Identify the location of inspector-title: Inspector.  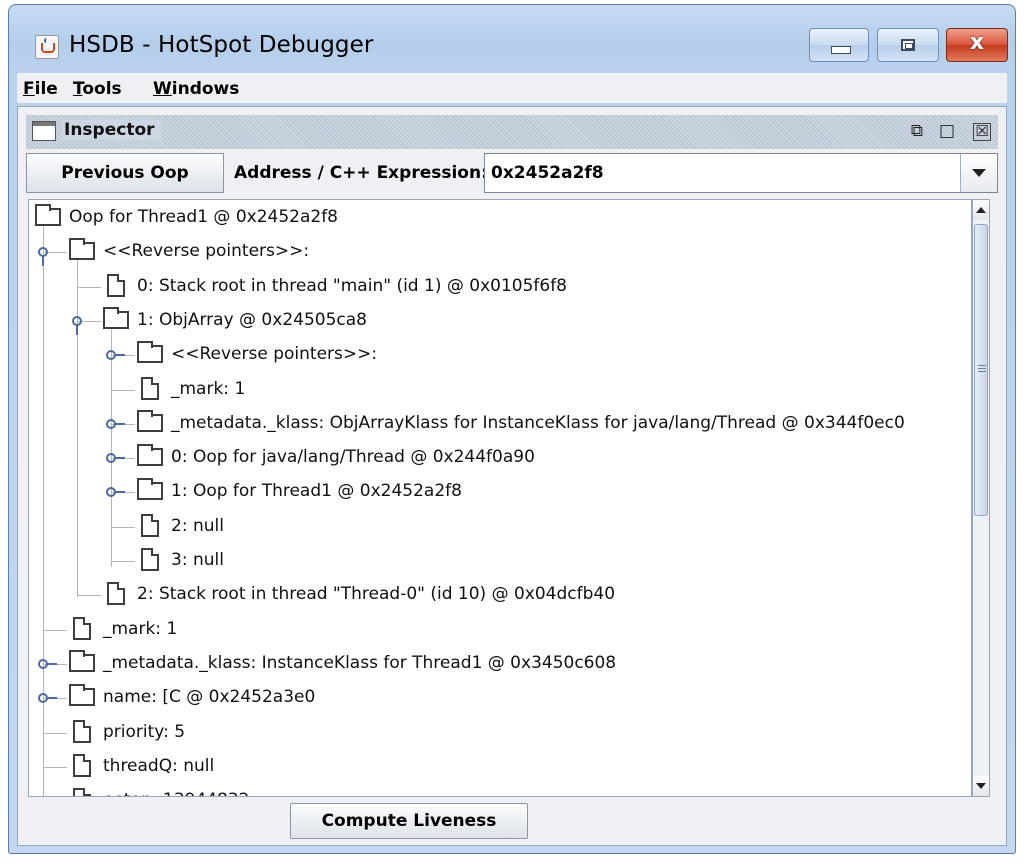
(111, 130).